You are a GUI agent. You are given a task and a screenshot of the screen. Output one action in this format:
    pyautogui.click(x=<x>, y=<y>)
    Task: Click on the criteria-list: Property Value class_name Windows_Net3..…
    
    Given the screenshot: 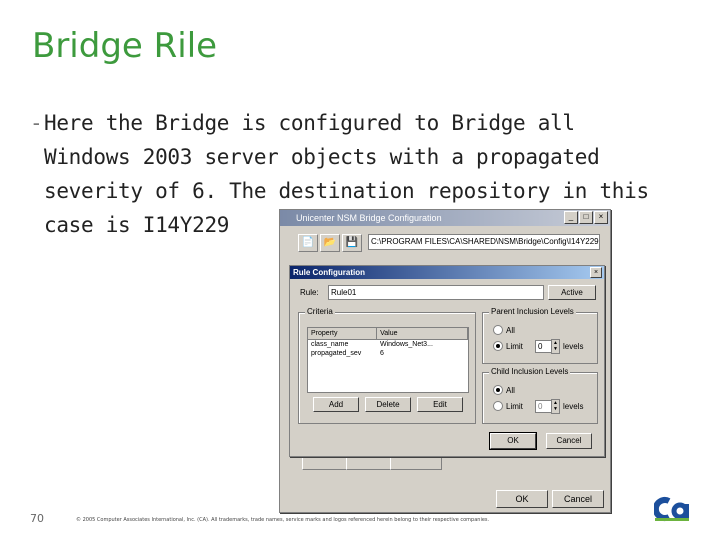 What is the action you would take?
    pyautogui.click(x=388, y=360)
    